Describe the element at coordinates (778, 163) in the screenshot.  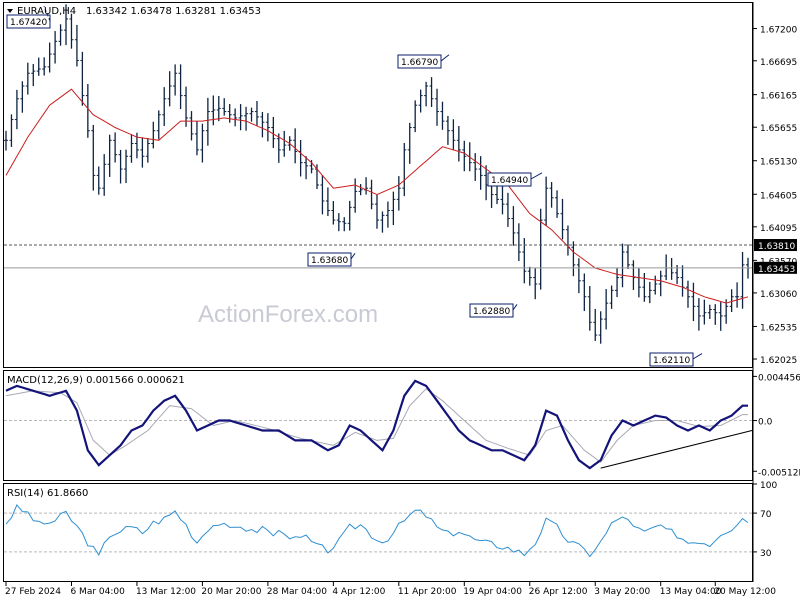
I see `price-tick-label: 1.65130` at that location.